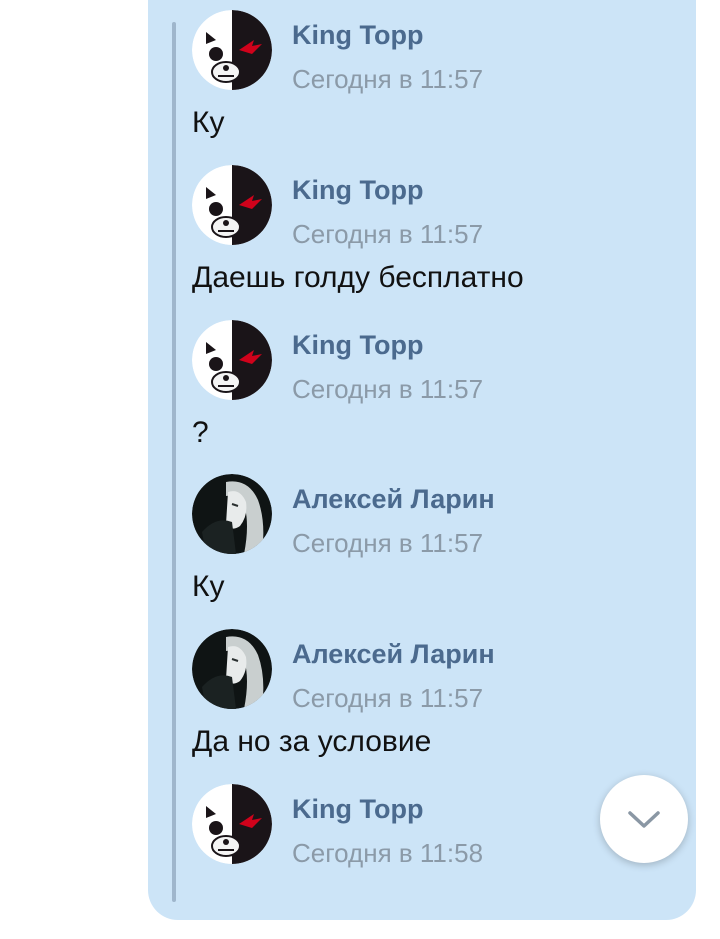  What do you see at coordinates (388, 853) in the screenshot?
I see `message-time: Сегодня в 11:58` at bounding box center [388, 853].